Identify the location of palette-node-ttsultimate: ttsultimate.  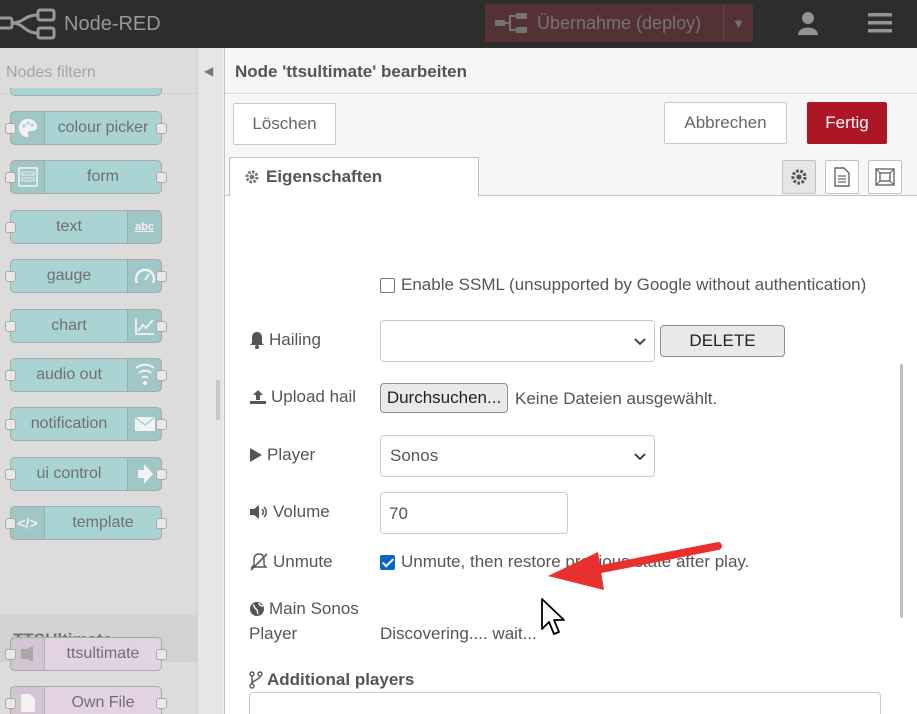
(86, 654).